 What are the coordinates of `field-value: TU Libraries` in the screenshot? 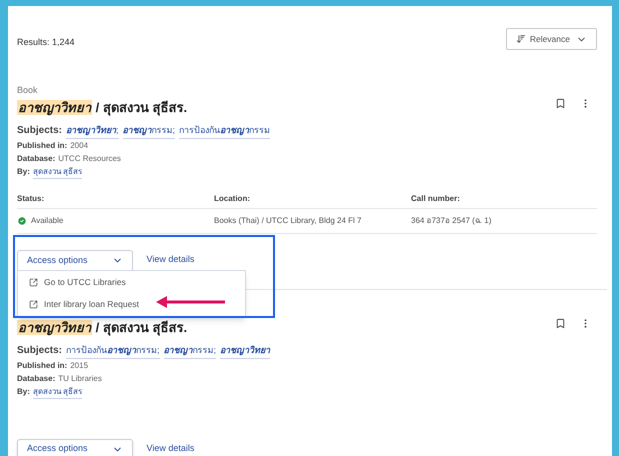 It's located at (80, 378).